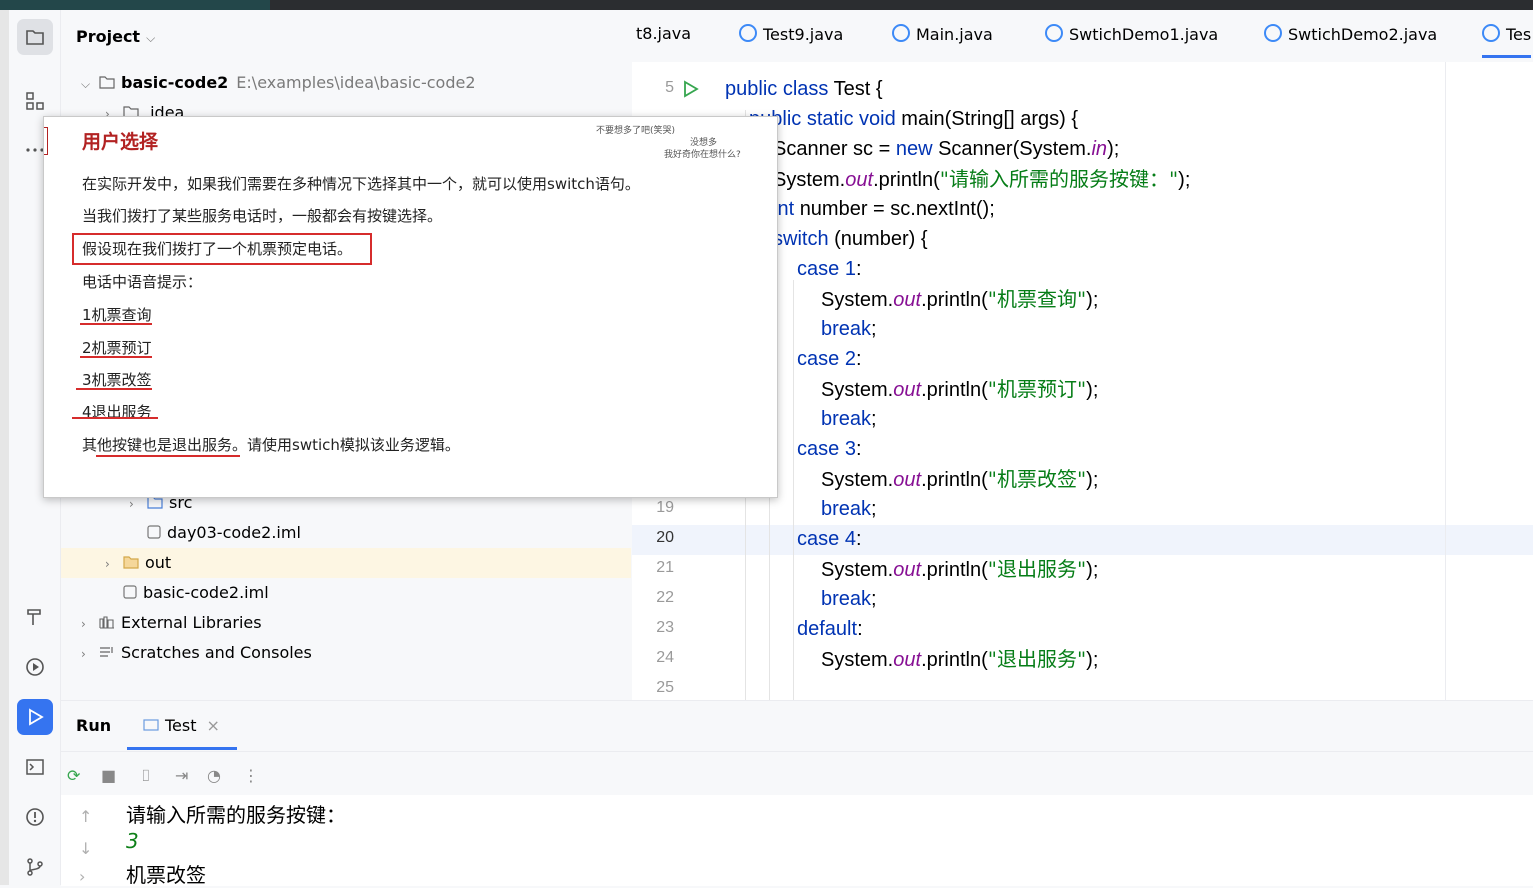  What do you see at coordinates (35, 717) in the screenshot?
I see `run-tool-button` at bounding box center [35, 717].